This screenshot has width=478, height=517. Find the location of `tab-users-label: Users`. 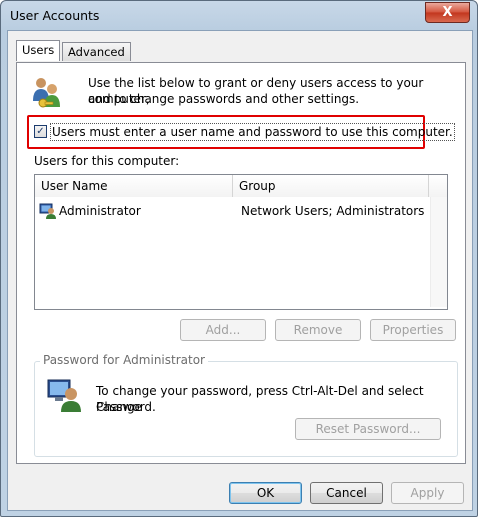

tab-users-label: Users is located at coordinates (38, 50).